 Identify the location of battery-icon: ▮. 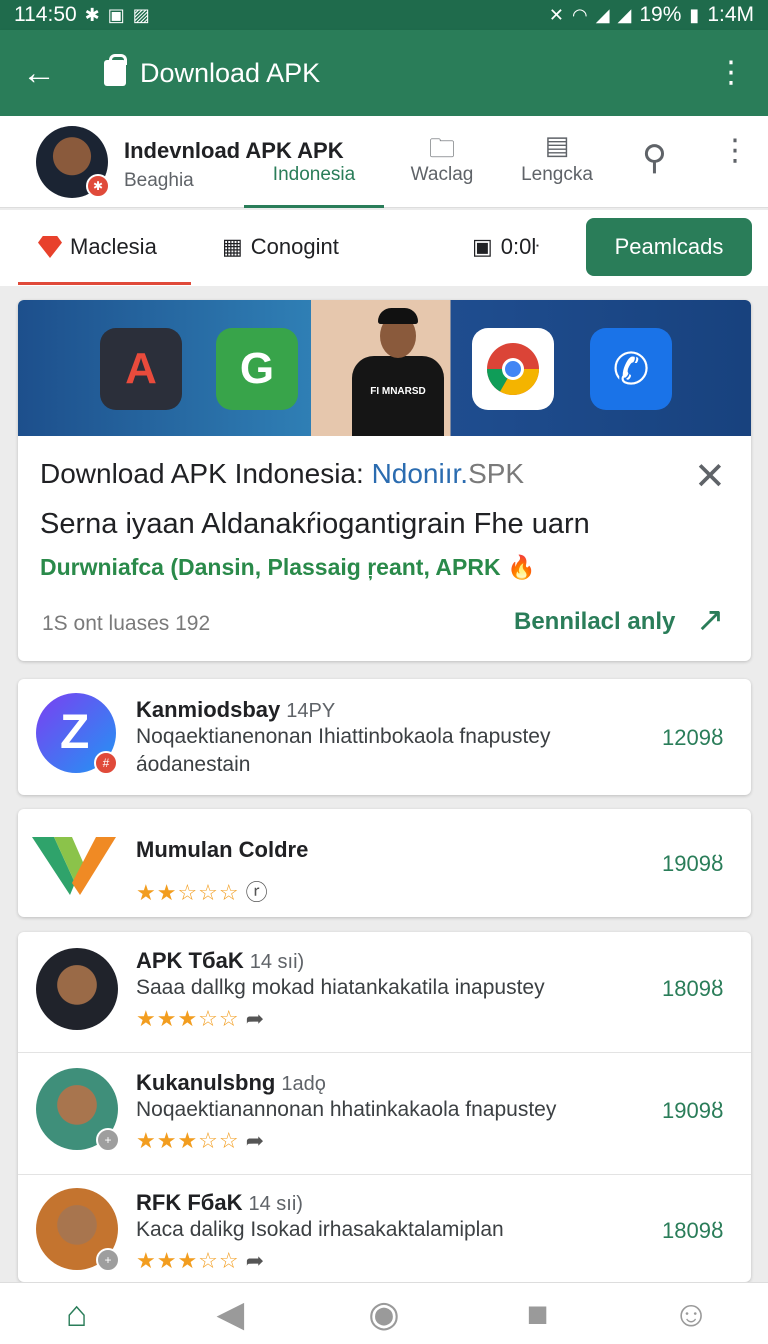
(694, 14).